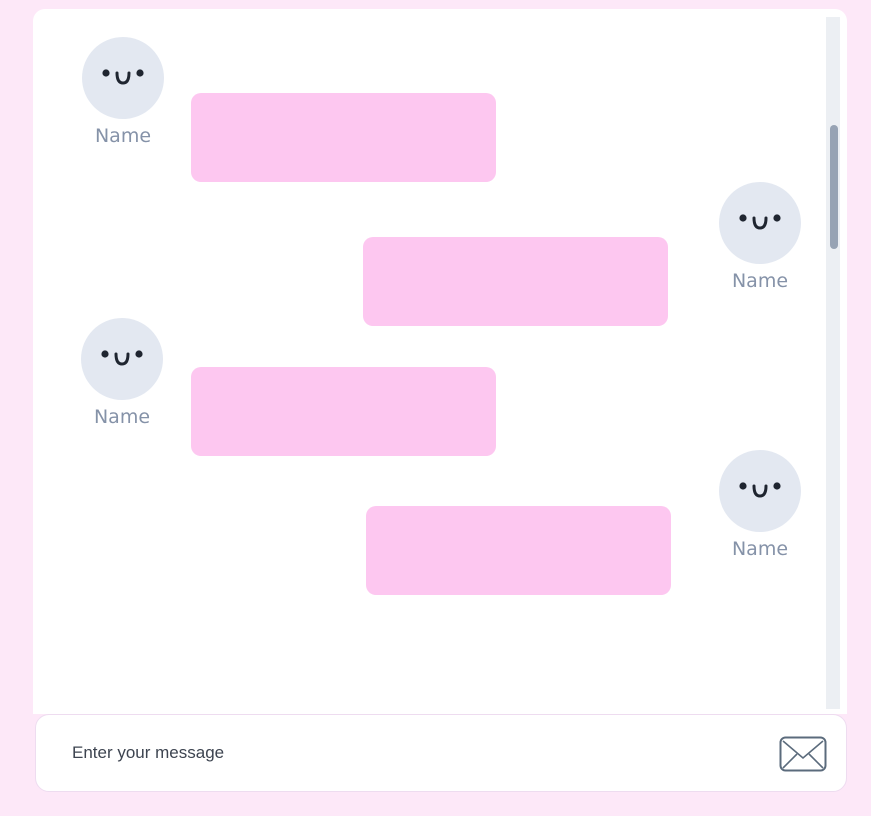 This screenshot has width=871, height=816. I want to click on send-button, so click(803, 754).